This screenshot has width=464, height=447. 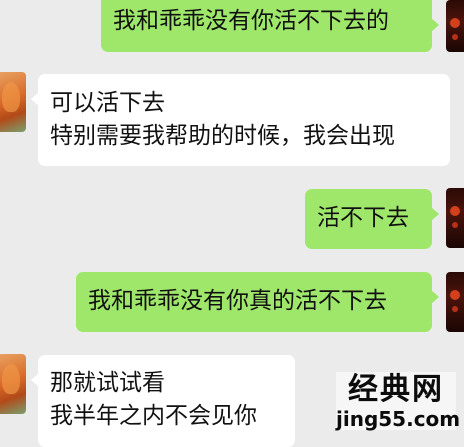 I want to click on message-text: 我半年之内不会见你, so click(x=153, y=416).